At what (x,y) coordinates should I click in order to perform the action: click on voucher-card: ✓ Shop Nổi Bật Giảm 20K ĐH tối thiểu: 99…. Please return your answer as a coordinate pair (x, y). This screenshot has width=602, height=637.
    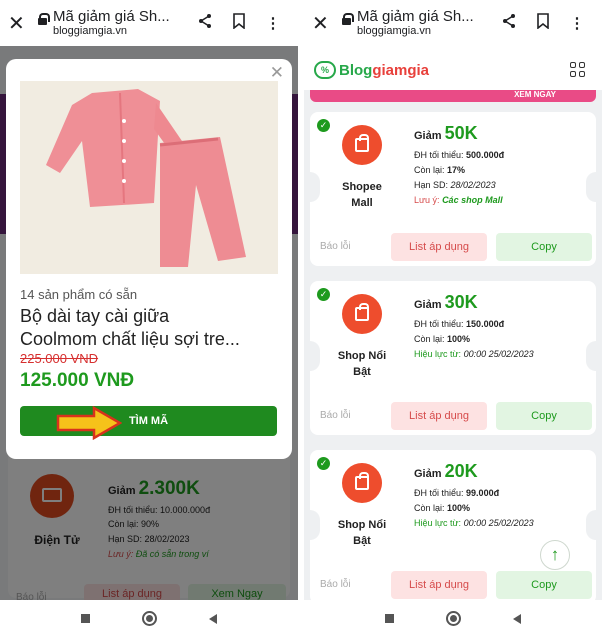
    Looking at the image, I should click on (453, 527).